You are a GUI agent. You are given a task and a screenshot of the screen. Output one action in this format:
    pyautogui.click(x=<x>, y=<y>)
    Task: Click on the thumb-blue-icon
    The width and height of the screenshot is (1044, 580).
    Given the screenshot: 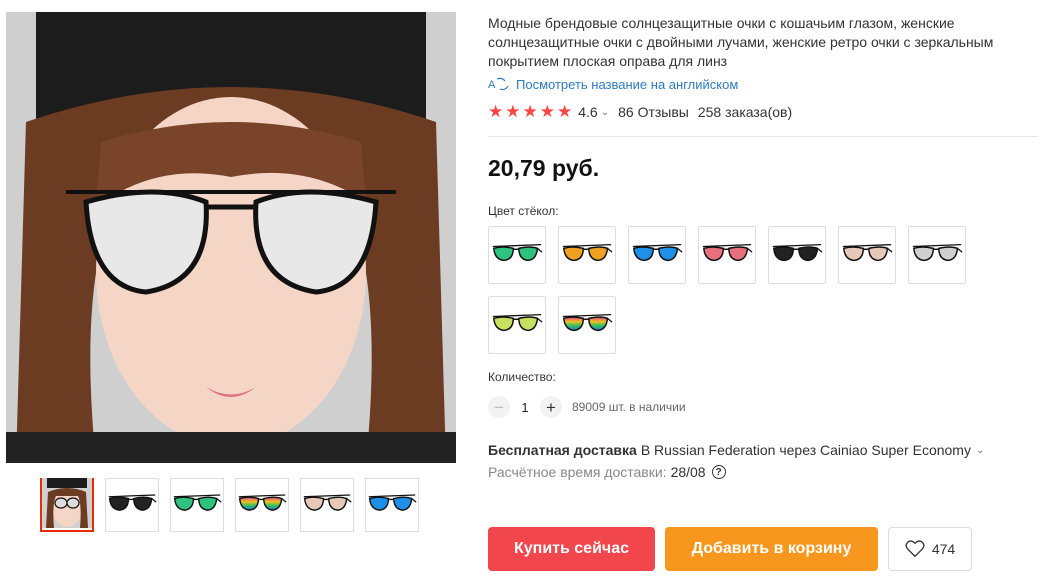 What is the action you would take?
    pyautogui.click(x=392, y=505)
    